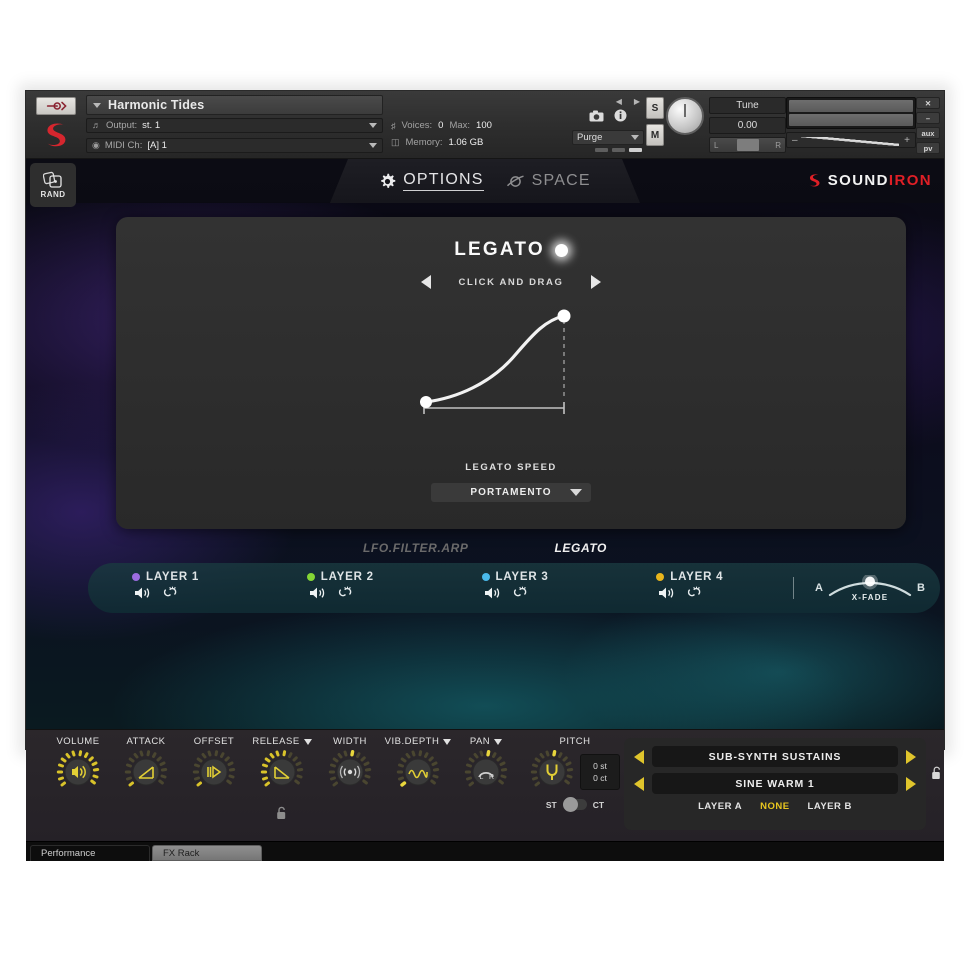 The width and height of the screenshot is (970, 970). Describe the element at coordinates (173, 577) in the screenshot. I see `layer-name: LAYER 1` at that location.